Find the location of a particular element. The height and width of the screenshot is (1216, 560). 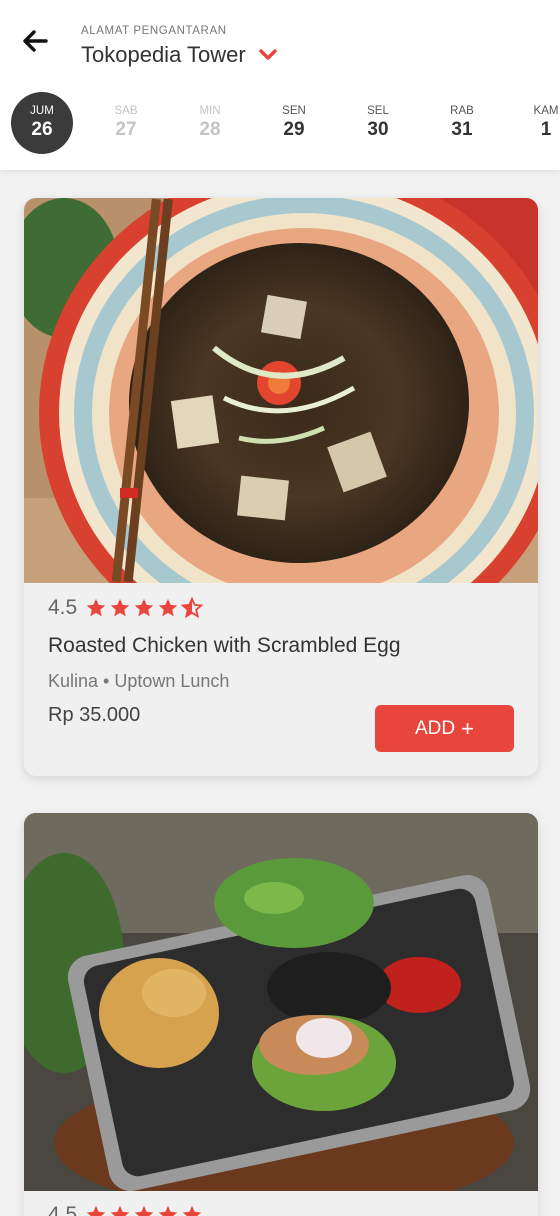

arrow-left-icon is located at coordinates (35, 41).